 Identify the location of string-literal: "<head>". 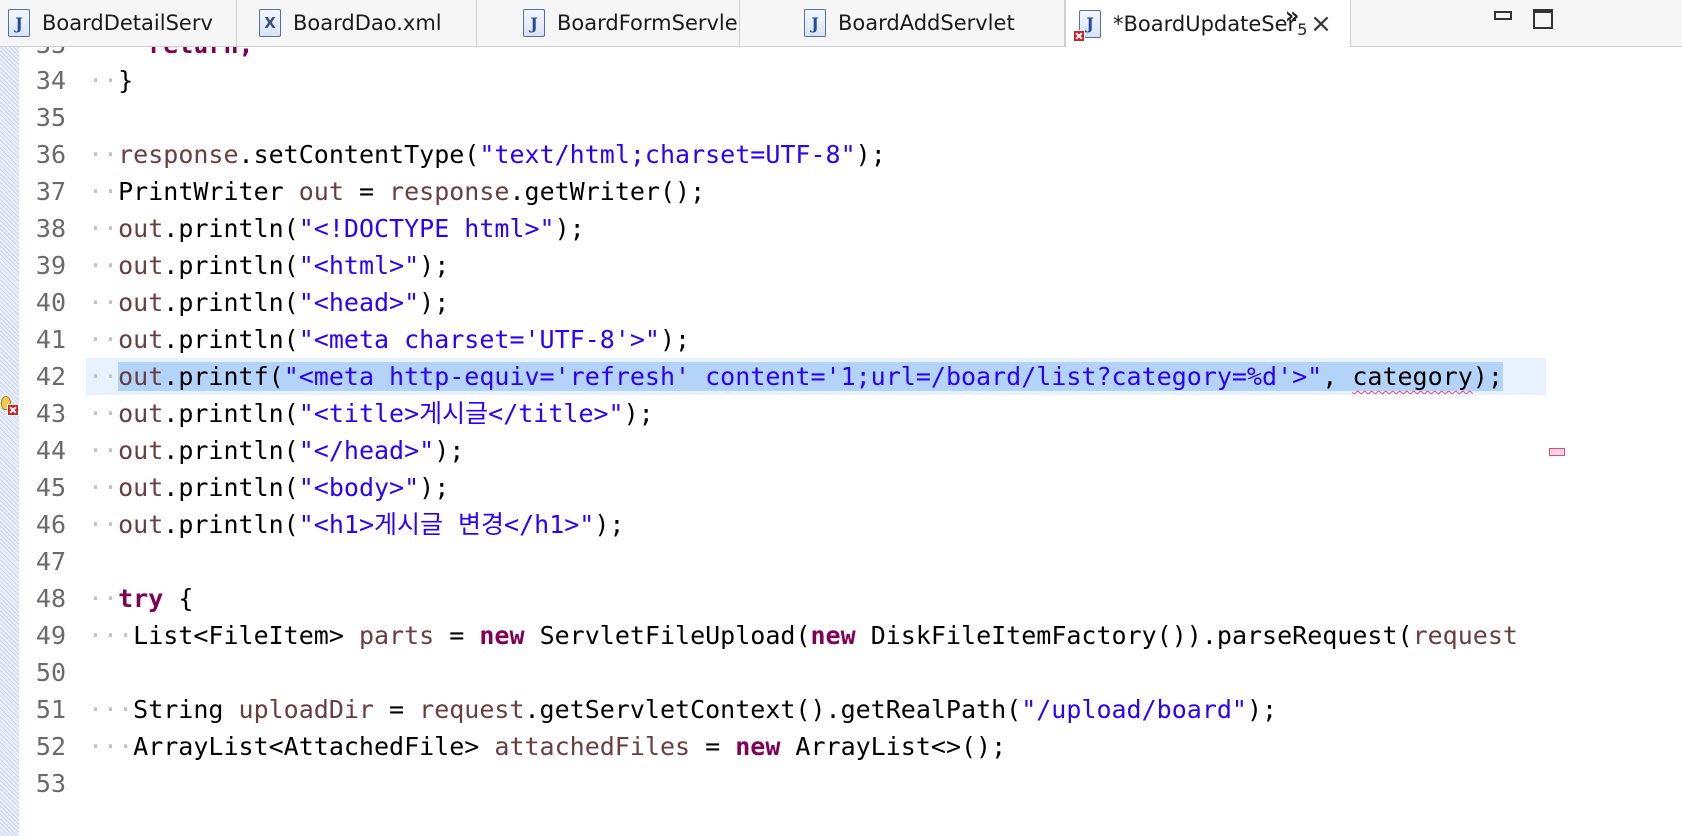
(359, 302).